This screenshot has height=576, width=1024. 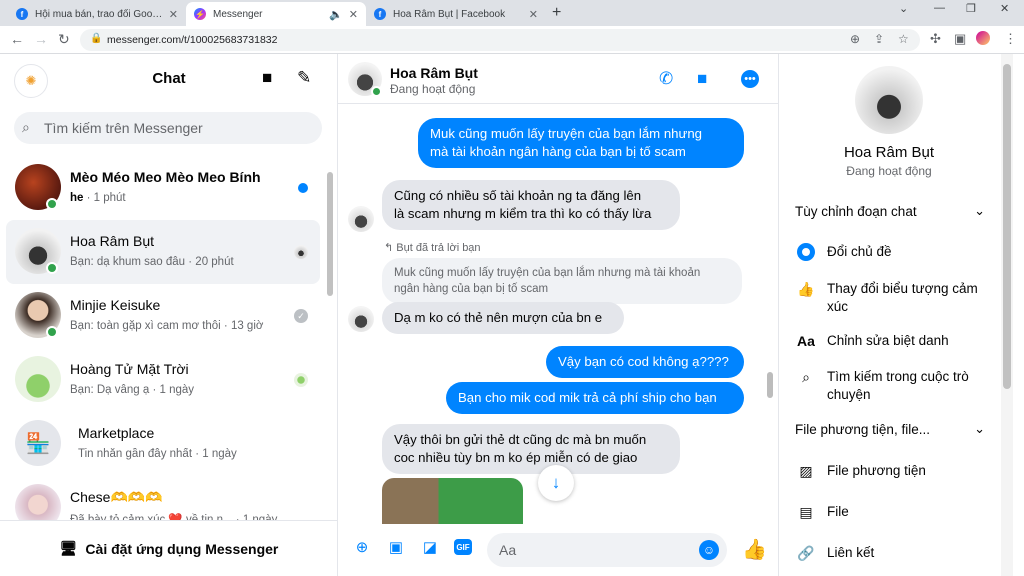 What do you see at coordinates (895, 512) in the screenshot?
I see `file-item: ▤ File` at bounding box center [895, 512].